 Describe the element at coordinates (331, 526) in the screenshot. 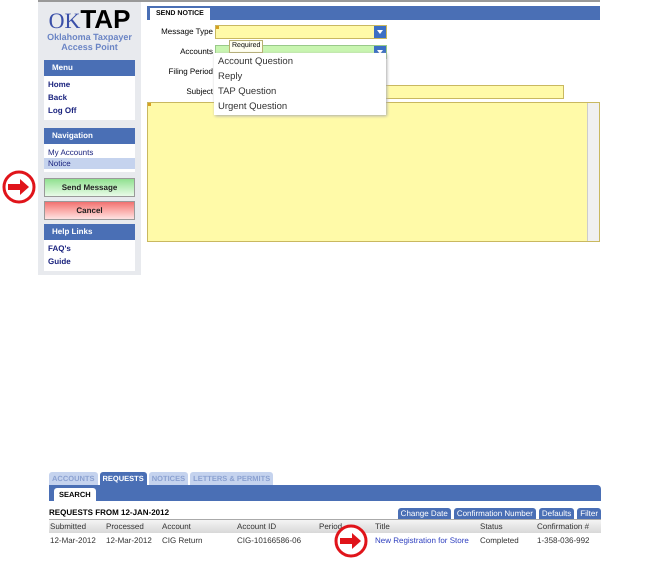

I see `column-header: Period` at that location.